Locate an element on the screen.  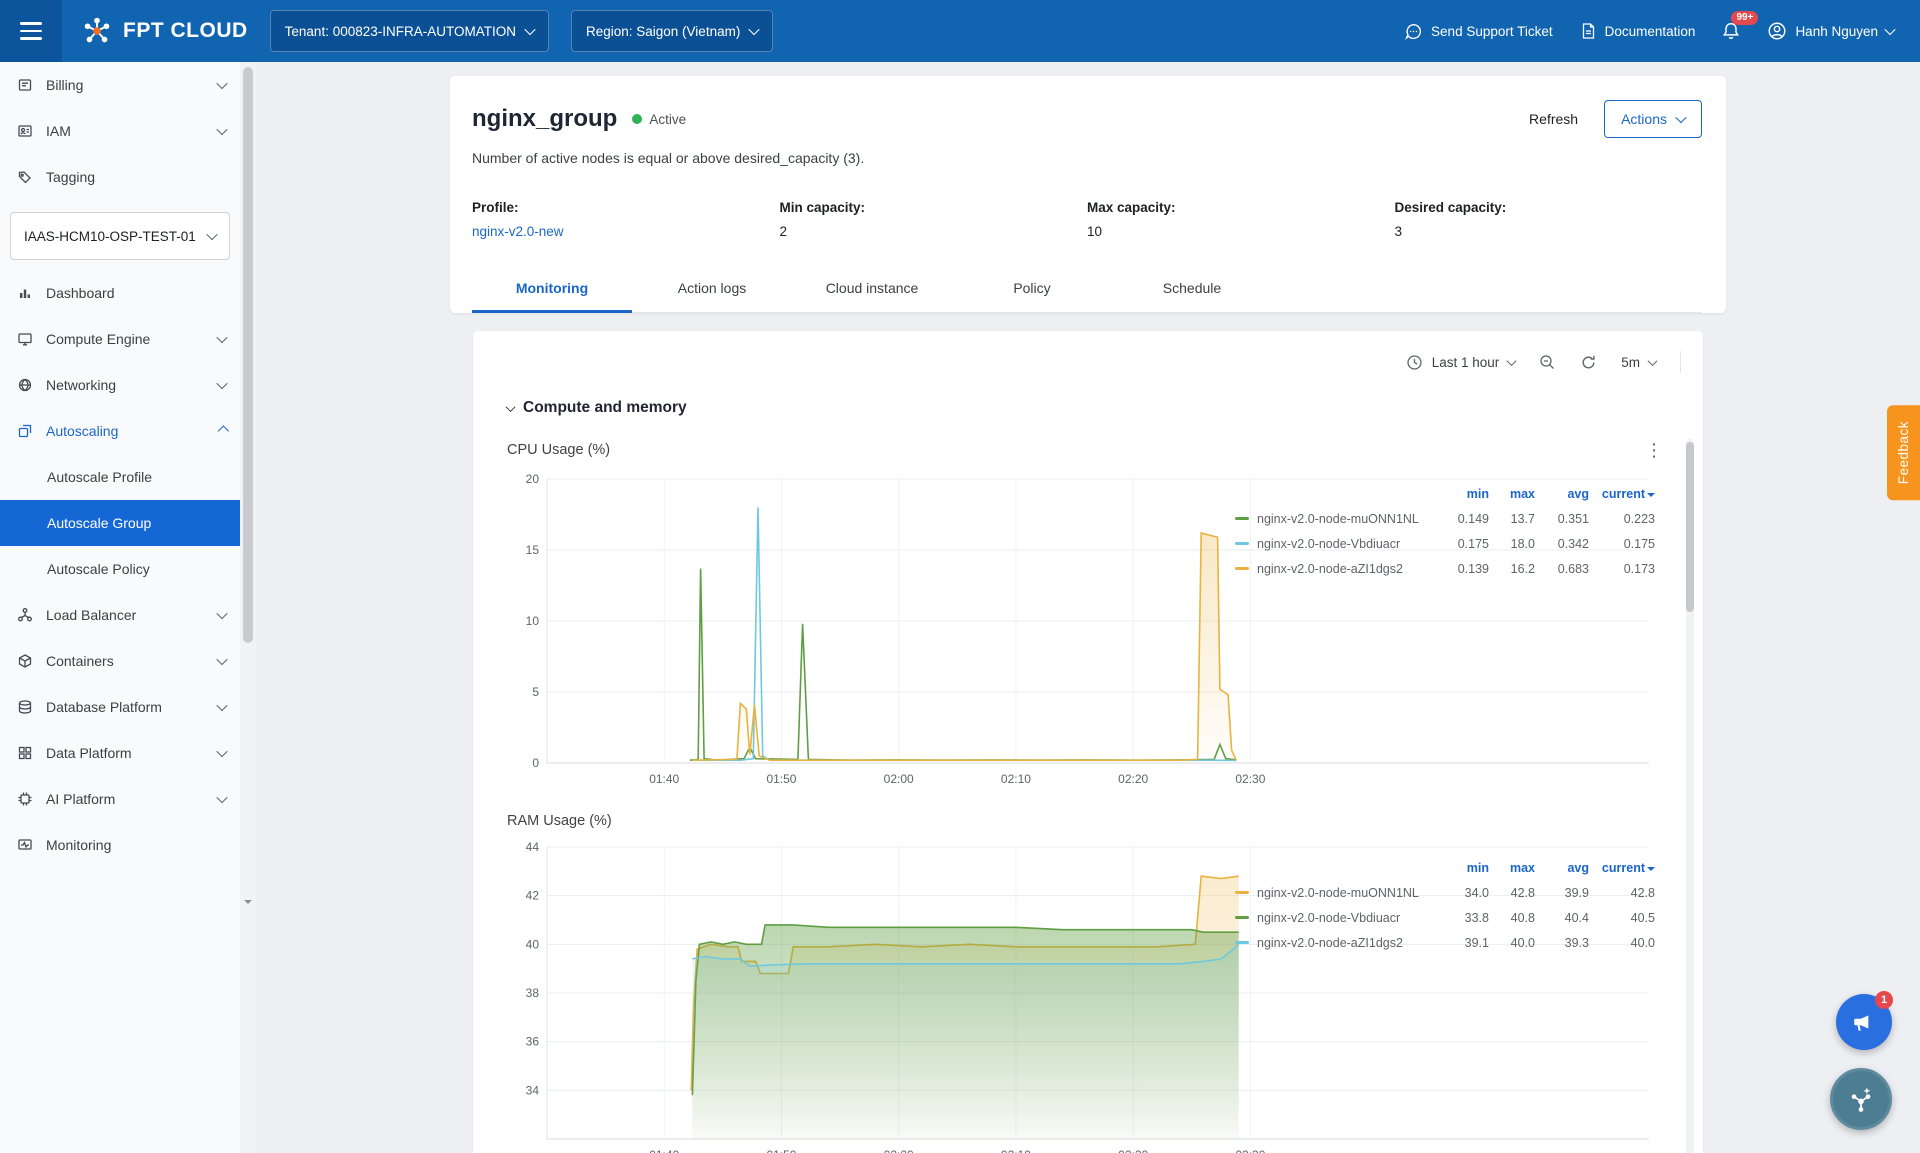
clock-icon is located at coordinates (1414, 362).